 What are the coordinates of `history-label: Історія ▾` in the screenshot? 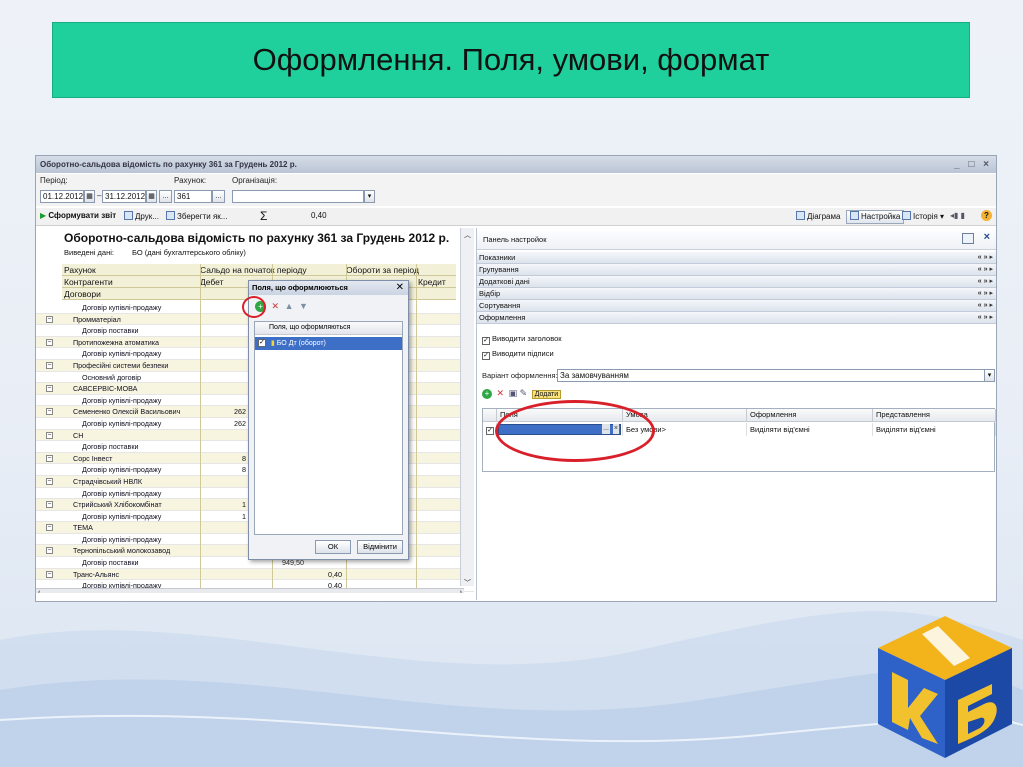 It's located at (929, 216).